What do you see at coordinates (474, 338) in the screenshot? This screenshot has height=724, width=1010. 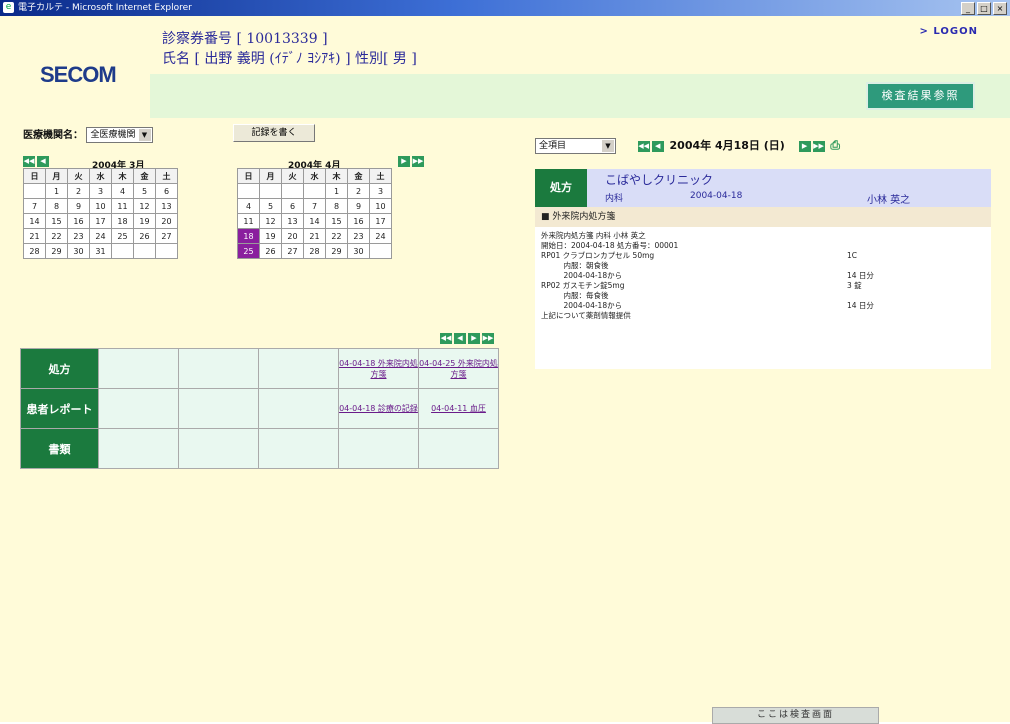 I see `grid-next-icon: ▶` at bounding box center [474, 338].